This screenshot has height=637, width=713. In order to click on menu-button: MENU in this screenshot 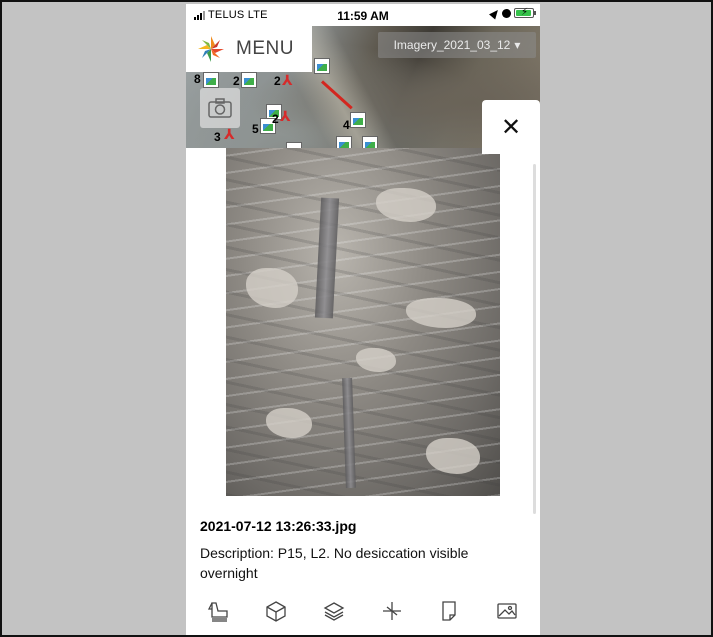, I will do `click(249, 49)`.